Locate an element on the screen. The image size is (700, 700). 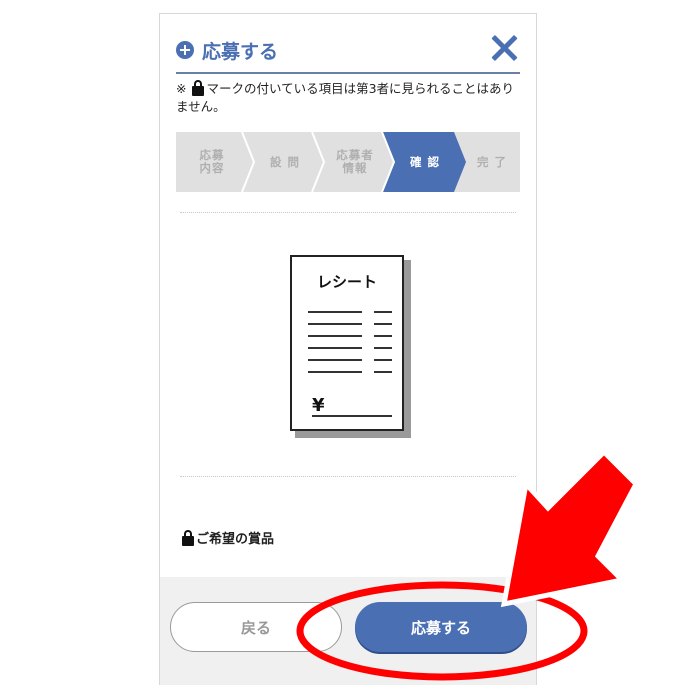
plus-circle-icon is located at coordinates (185, 50).